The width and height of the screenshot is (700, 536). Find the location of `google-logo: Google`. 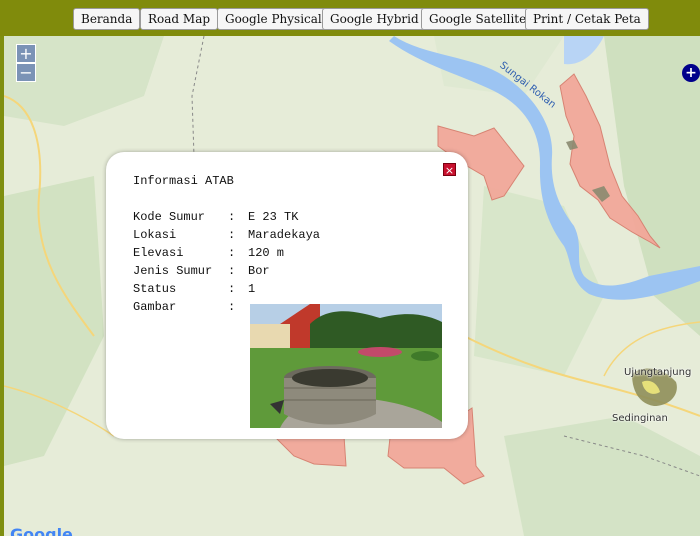

google-logo: Google is located at coordinates (41, 530).